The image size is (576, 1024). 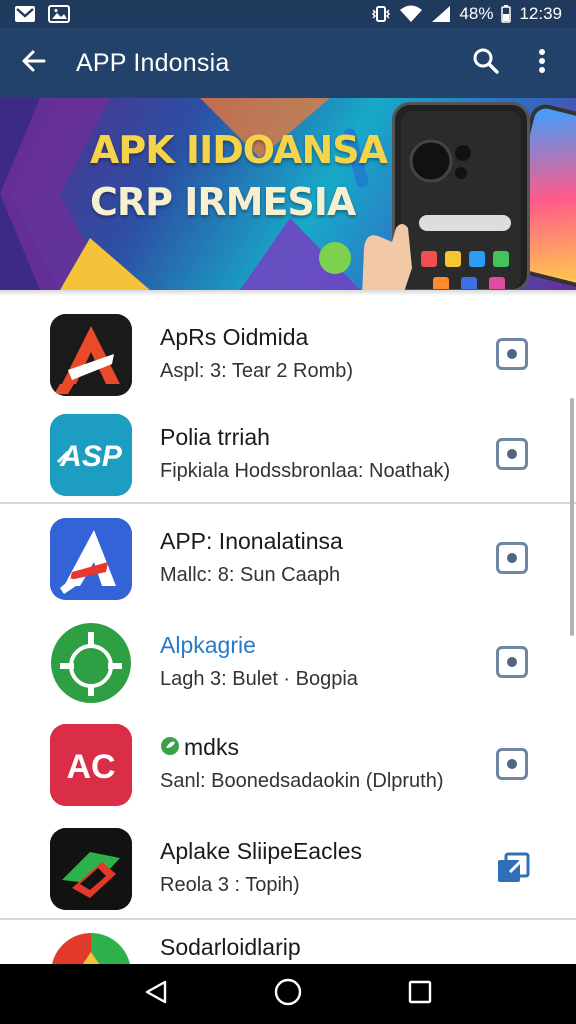 What do you see at coordinates (288, 558) in the screenshot?
I see `list-item: APP: Inonalatinsa Mallc: 8: Sun Caaph` at bounding box center [288, 558].